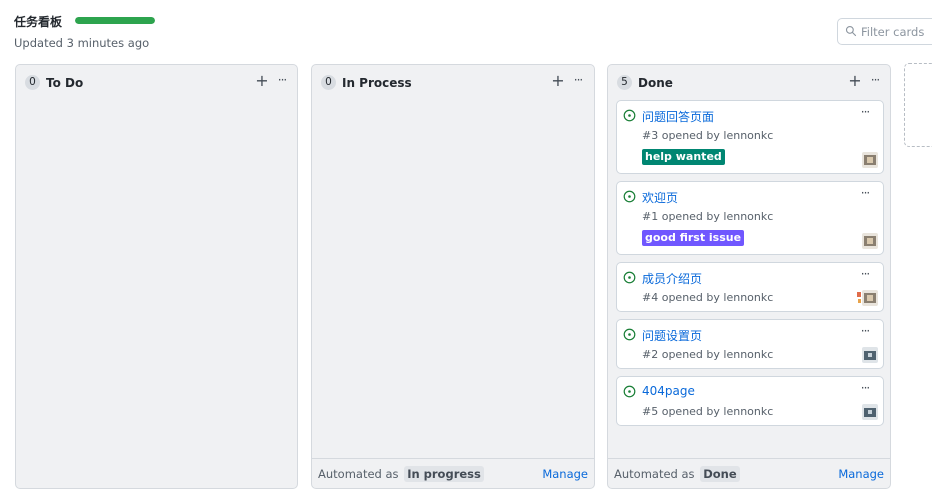  I want to click on issue-title-link: 成员介绍页, so click(672, 278).